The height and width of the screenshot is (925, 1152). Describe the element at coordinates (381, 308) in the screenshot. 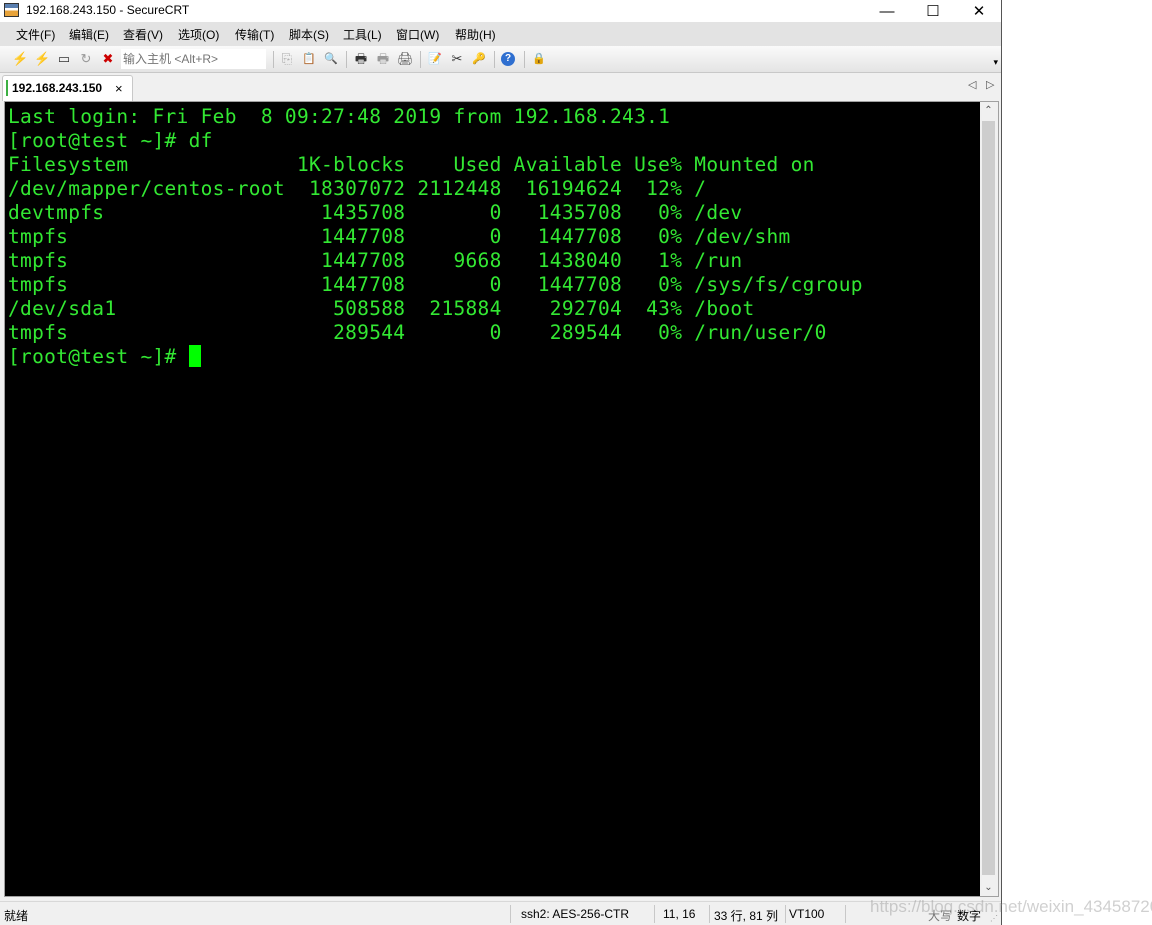

I see `terminal-line: /dev/sda1 508588 215884 292704 43% /boot` at that location.